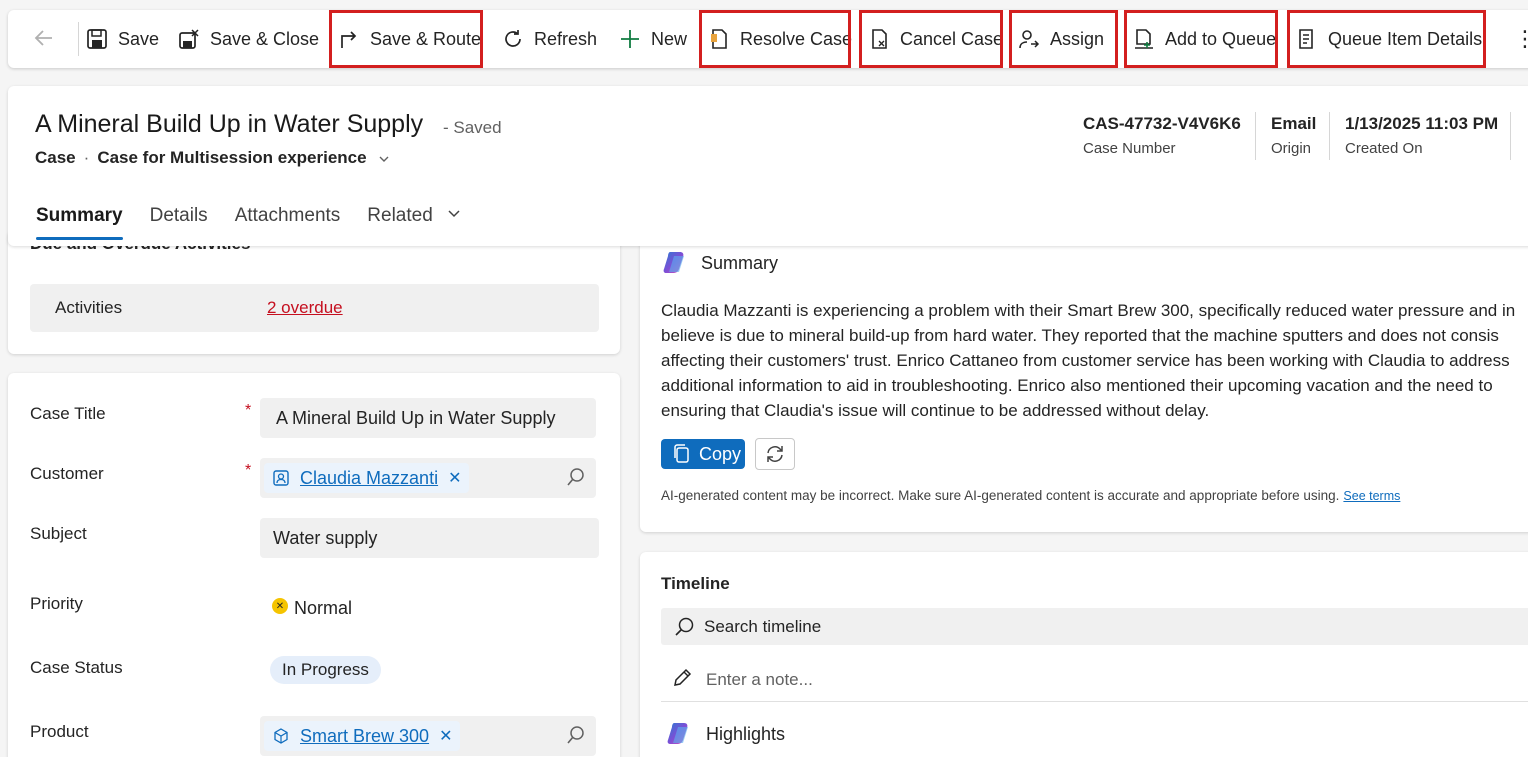 This screenshot has height=757, width=1528. I want to click on queue-item-details-button: Queue Item Details, so click(1386, 39).